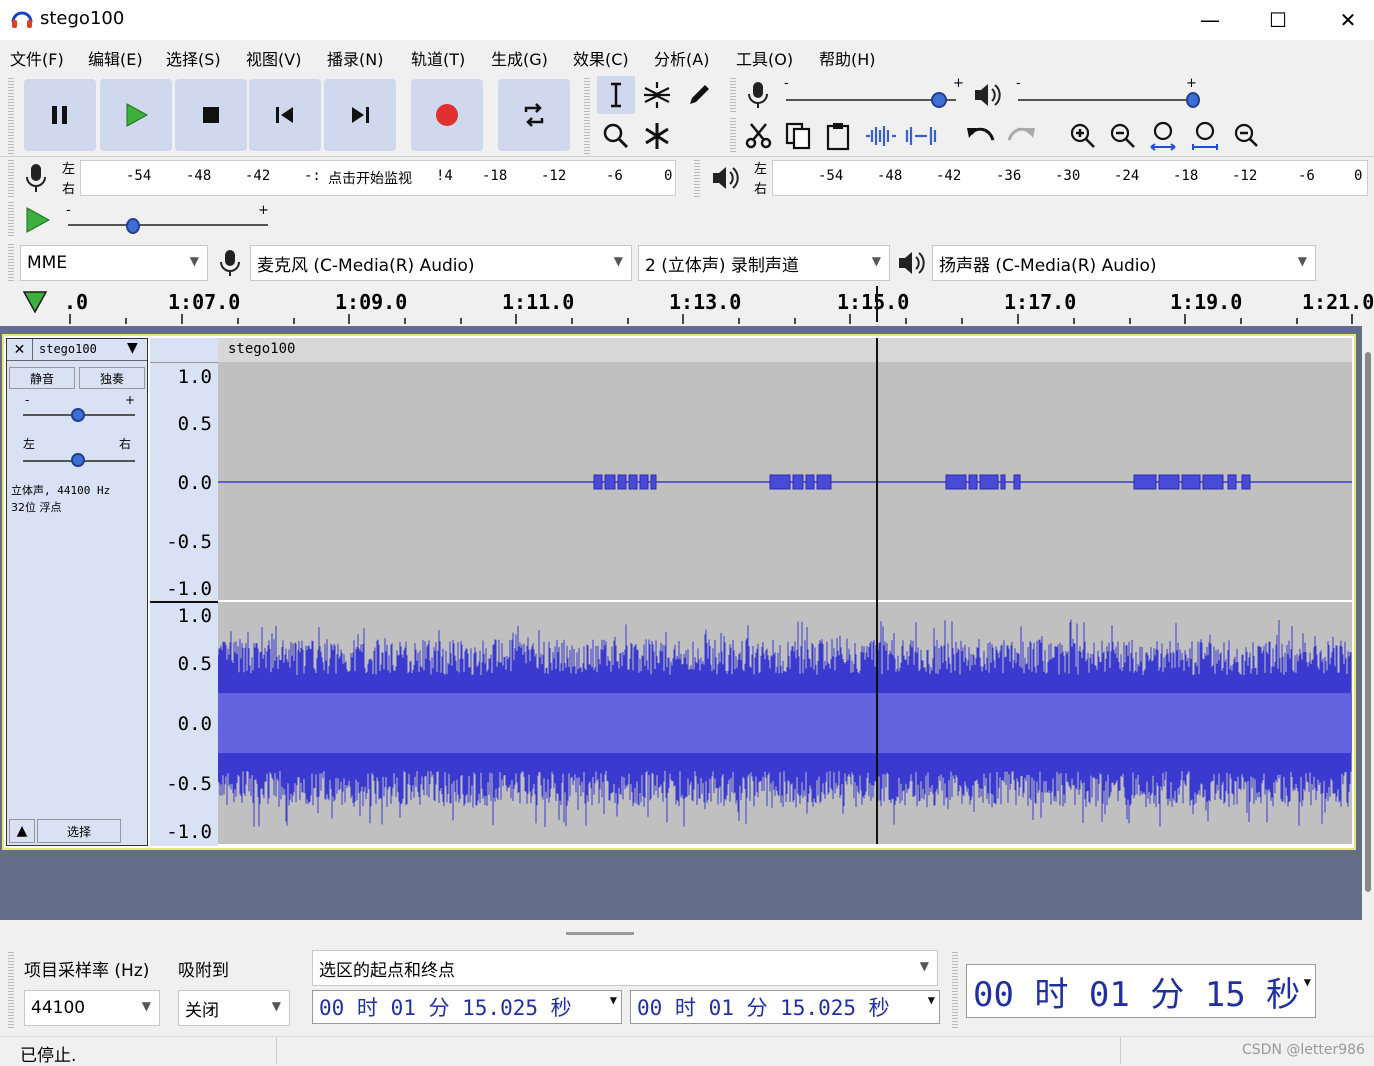 The image size is (1374, 1066). What do you see at coordinates (681, 58) in the screenshot?
I see `menu-analyze: 分析(A)` at bounding box center [681, 58].